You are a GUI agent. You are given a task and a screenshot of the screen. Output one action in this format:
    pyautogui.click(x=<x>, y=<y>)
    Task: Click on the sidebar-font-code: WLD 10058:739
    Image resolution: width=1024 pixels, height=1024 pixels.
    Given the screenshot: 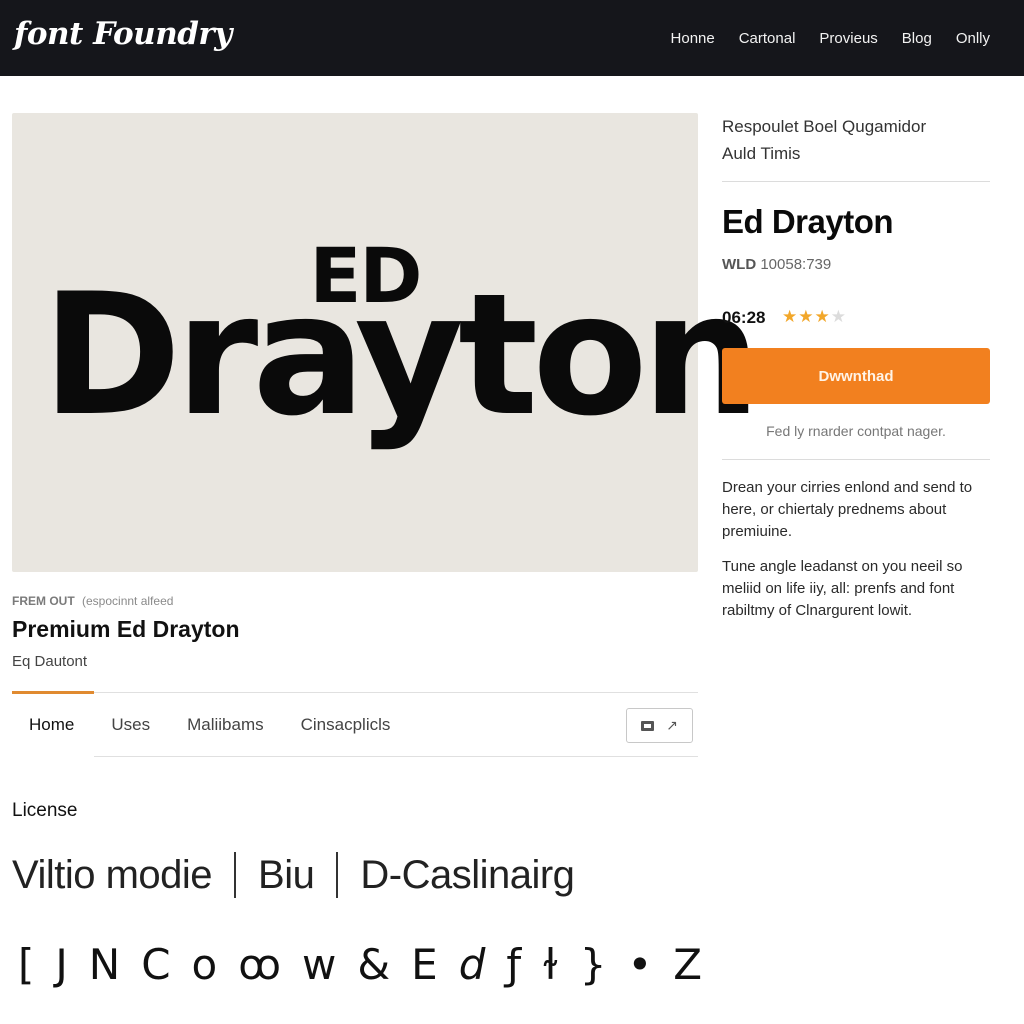 What is the action you would take?
    pyautogui.click(x=776, y=264)
    